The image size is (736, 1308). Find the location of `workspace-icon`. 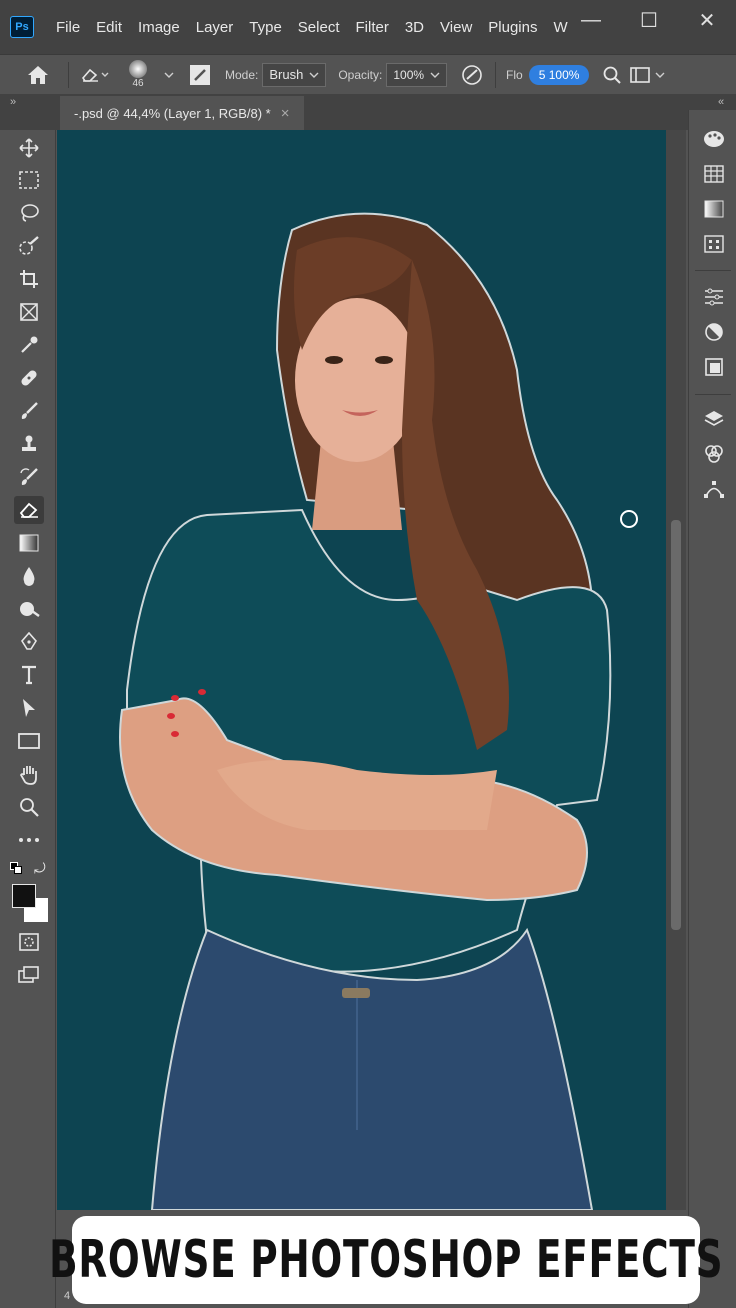

workspace-icon is located at coordinates (640, 74).